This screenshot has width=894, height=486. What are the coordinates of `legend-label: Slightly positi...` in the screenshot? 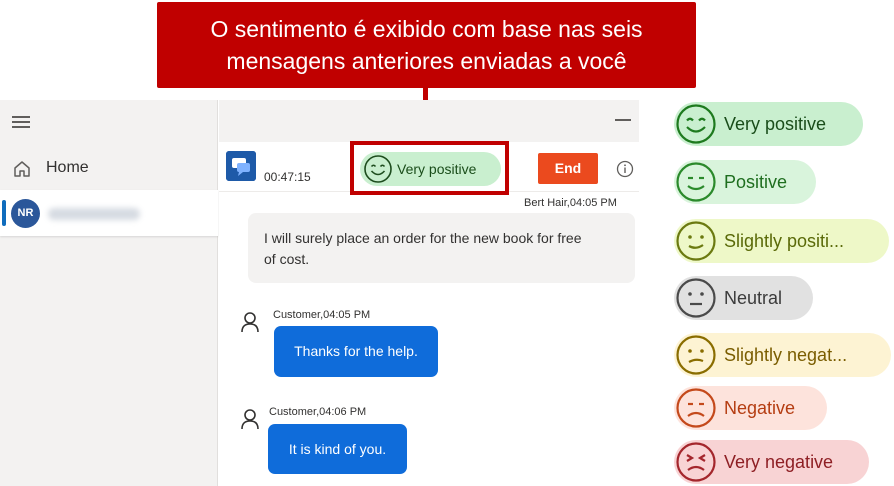 It's located at (784, 241).